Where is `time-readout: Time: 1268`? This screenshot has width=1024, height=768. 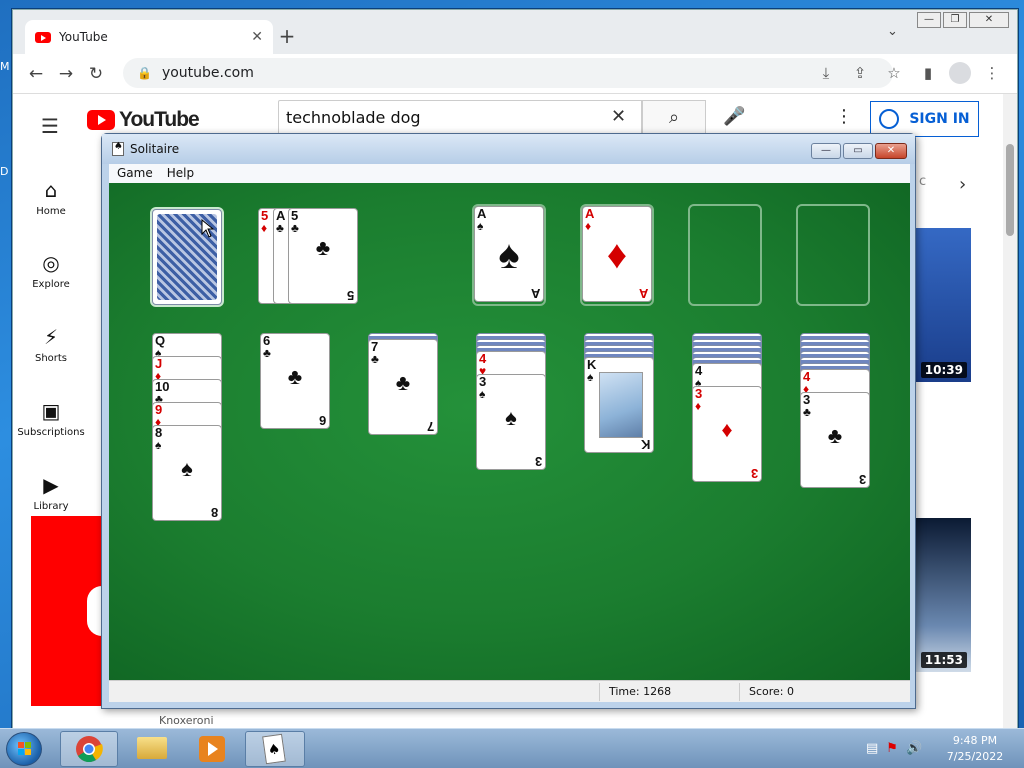 time-readout: Time: 1268 is located at coordinates (640, 691).